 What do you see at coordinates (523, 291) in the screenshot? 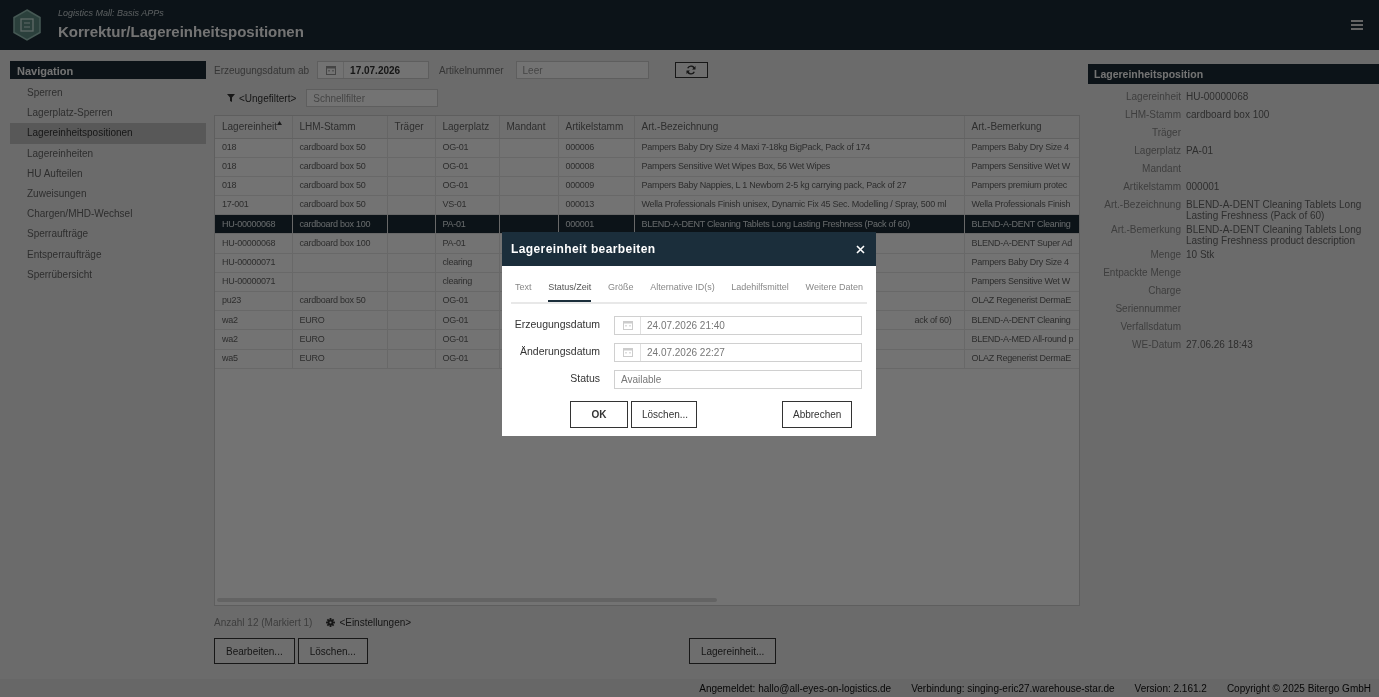
I see `dialog-tab: Text` at bounding box center [523, 291].